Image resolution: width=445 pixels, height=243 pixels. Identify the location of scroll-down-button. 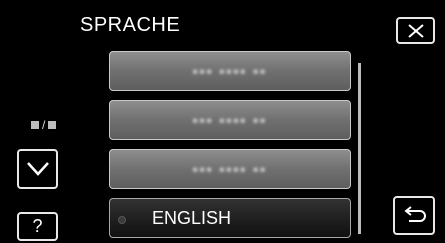
(37, 169).